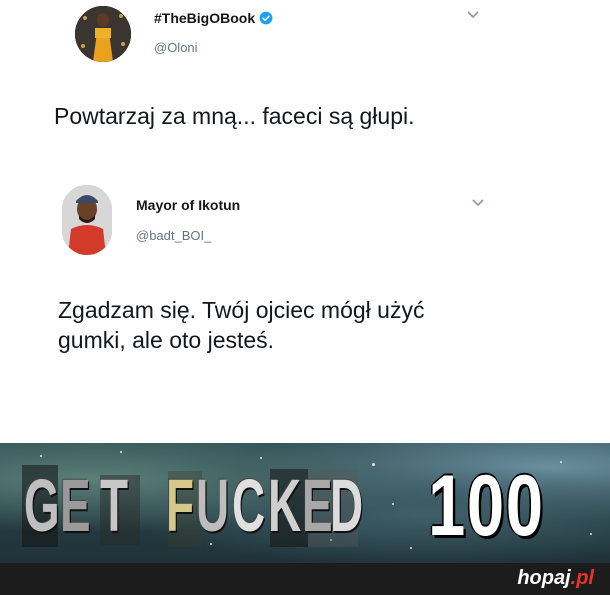 The width and height of the screenshot is (610, 595). I want to click on score-text: 100, so click(486, 506).